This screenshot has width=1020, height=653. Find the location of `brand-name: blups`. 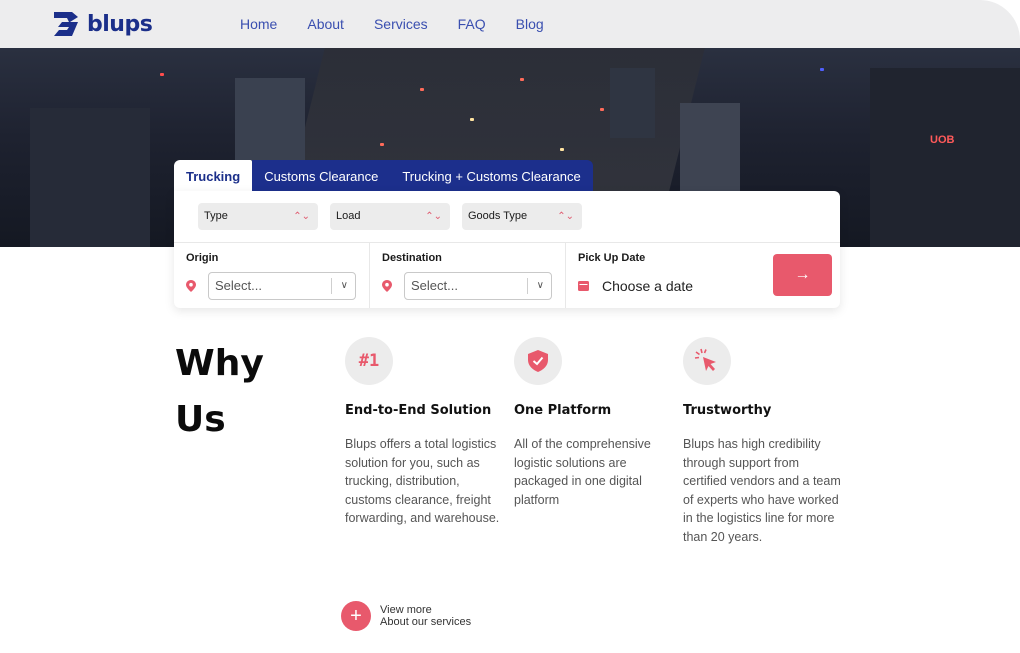

brand-name: blups is located at coordinates (120, 24).